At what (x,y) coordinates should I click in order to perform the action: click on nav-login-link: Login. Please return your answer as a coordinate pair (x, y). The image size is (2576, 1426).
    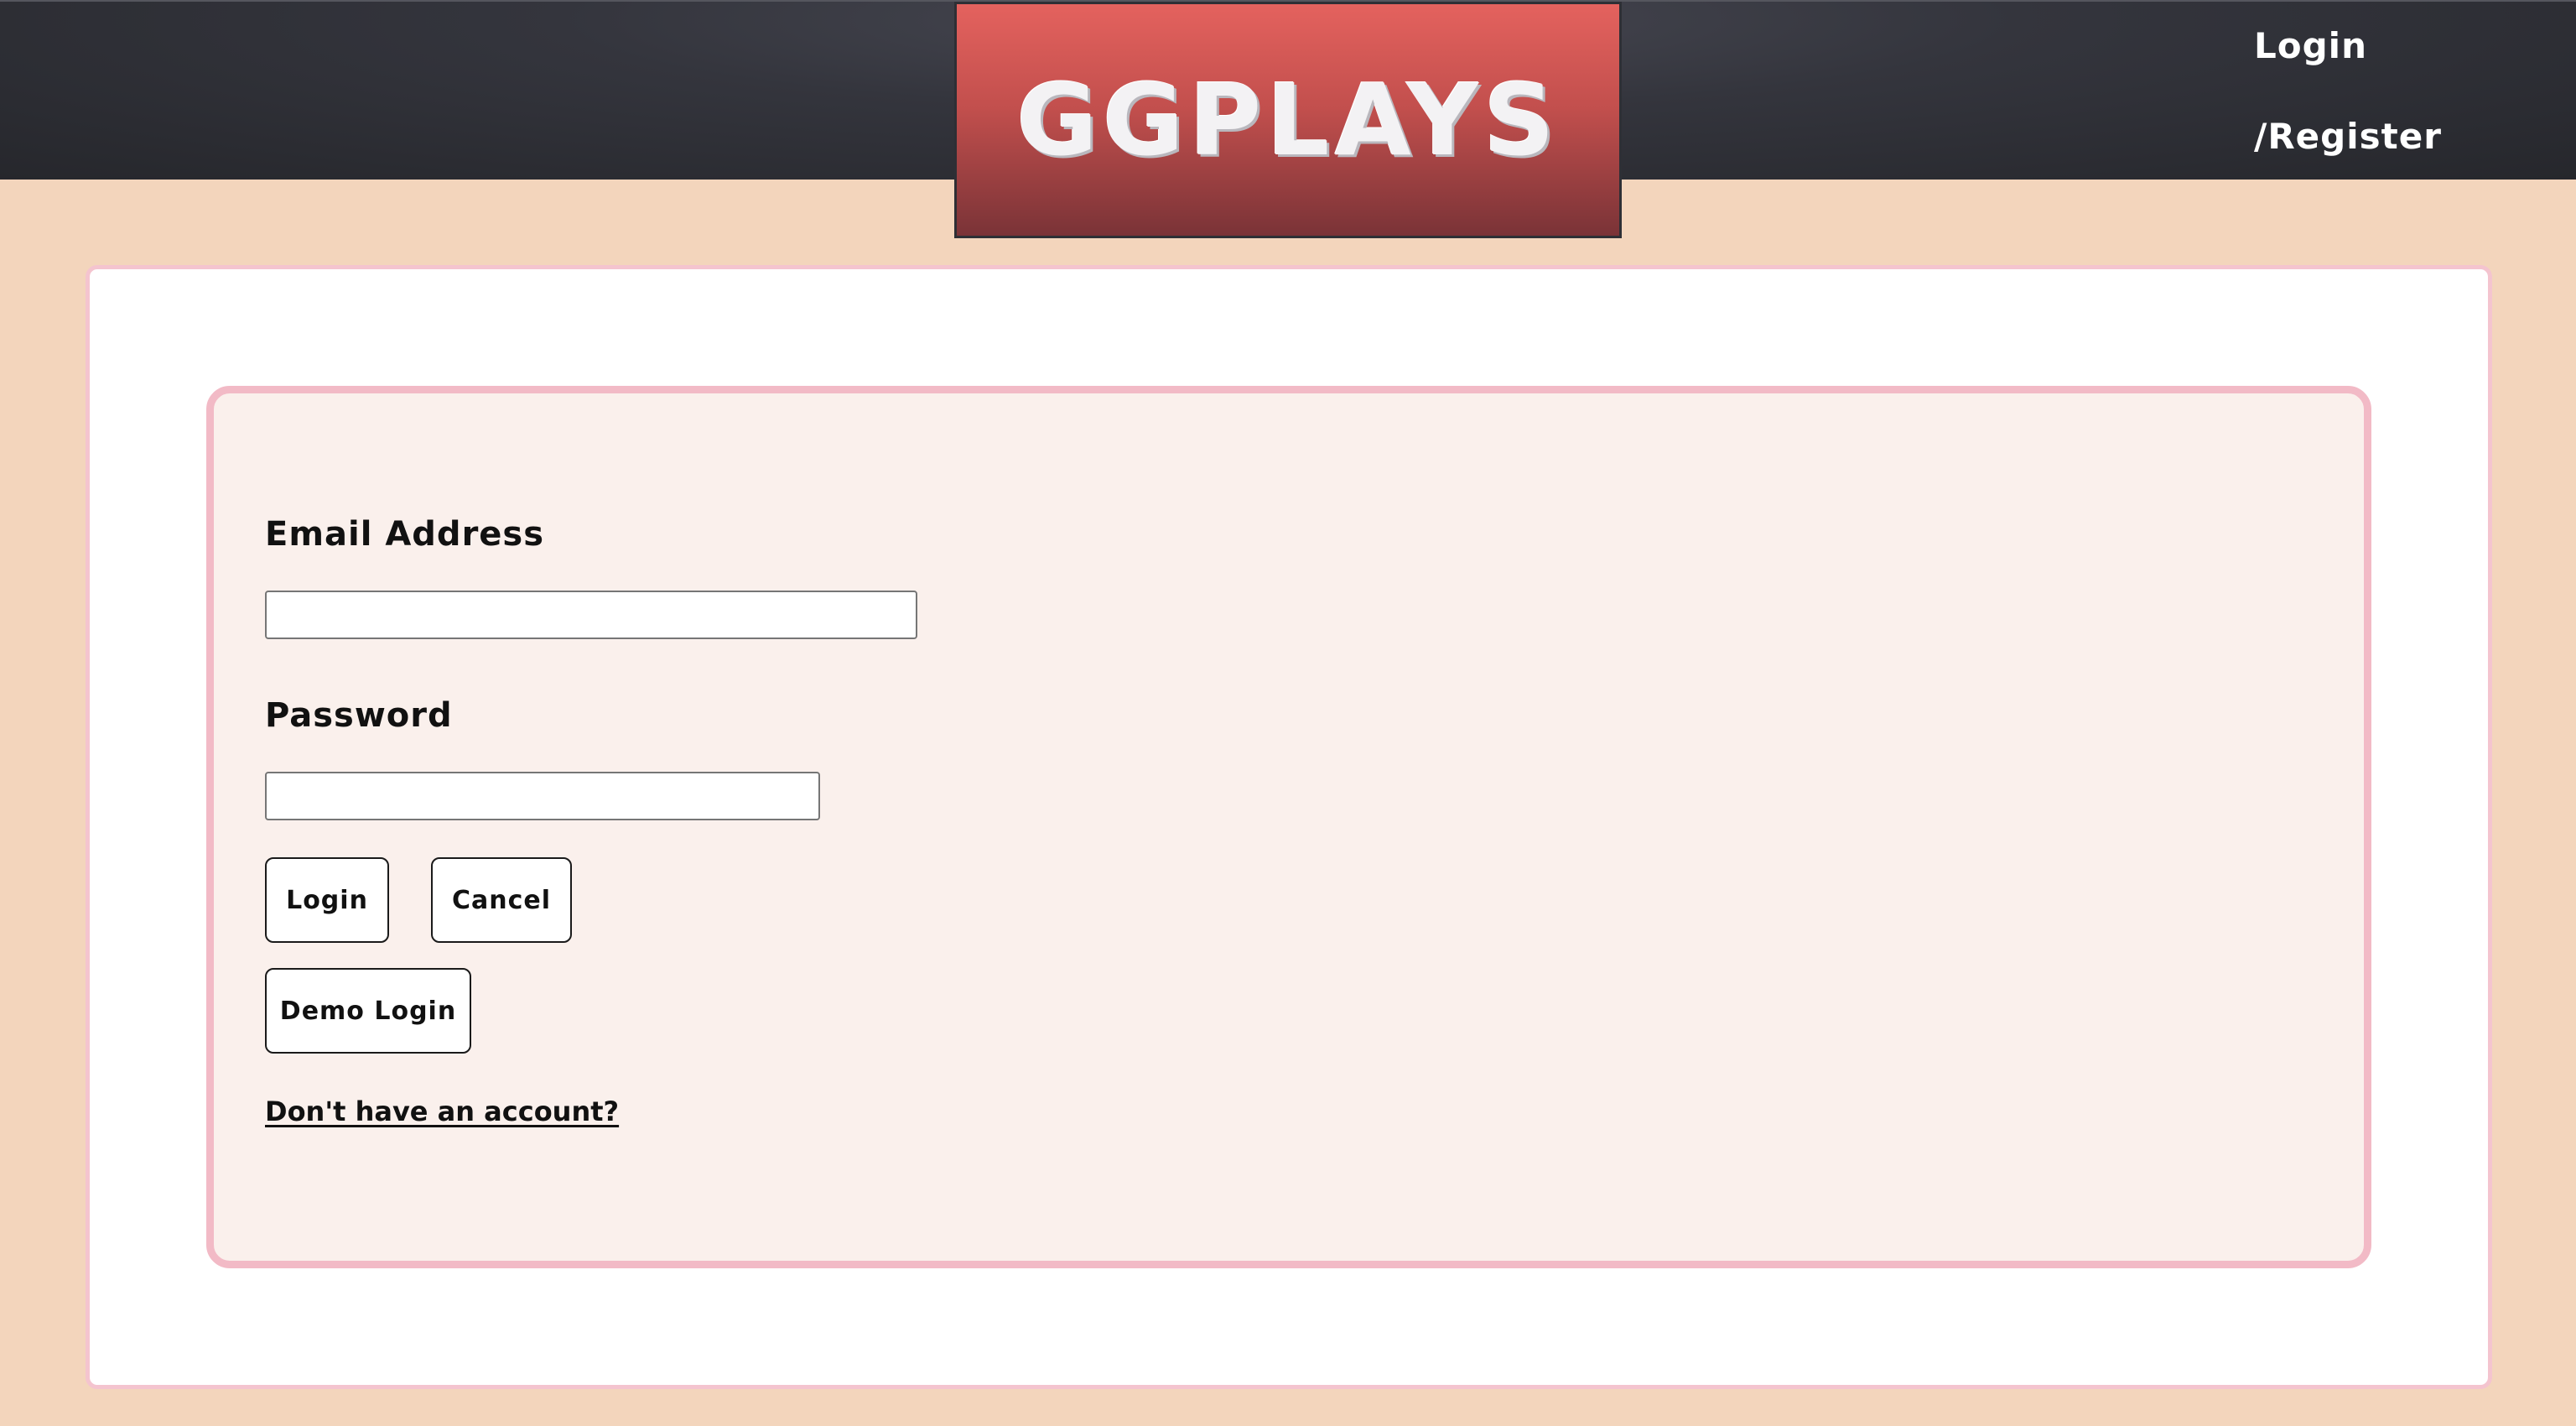
    Looking at the image, I should click on (2310, 45).